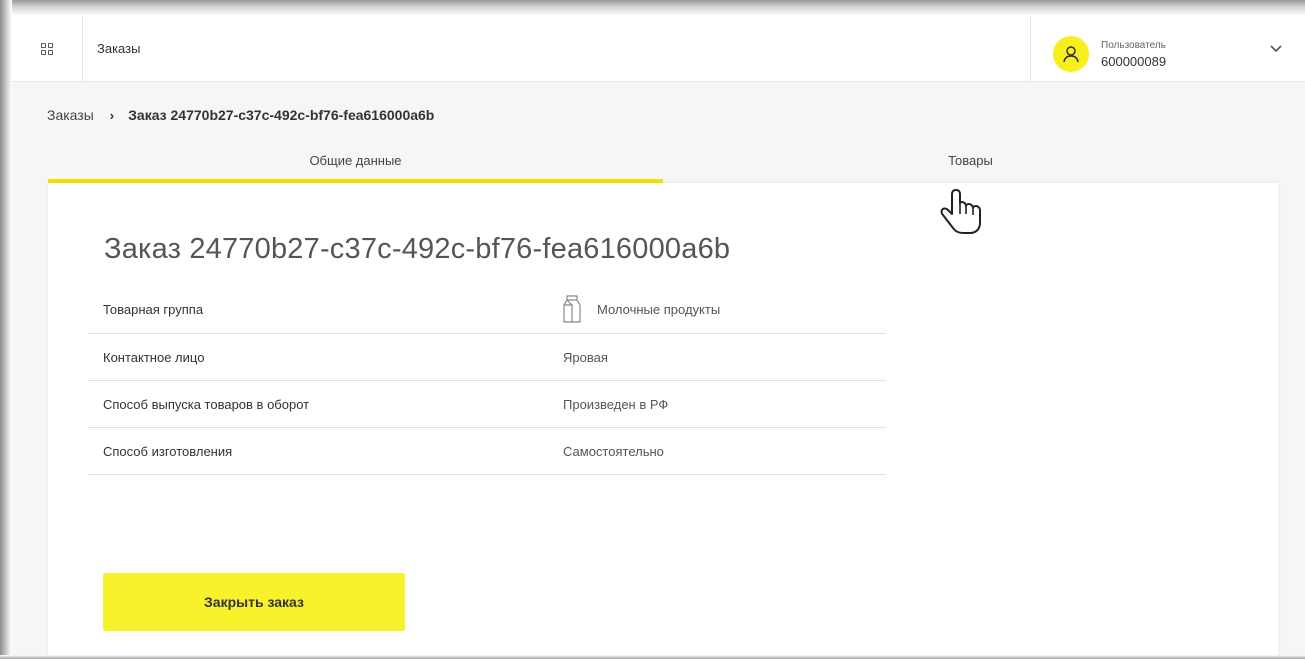 The image size is (1305, 659). Describe the element at coordinates (355, 166) in the screenshot. I see `tab-general-data: Общие данные` at that location.